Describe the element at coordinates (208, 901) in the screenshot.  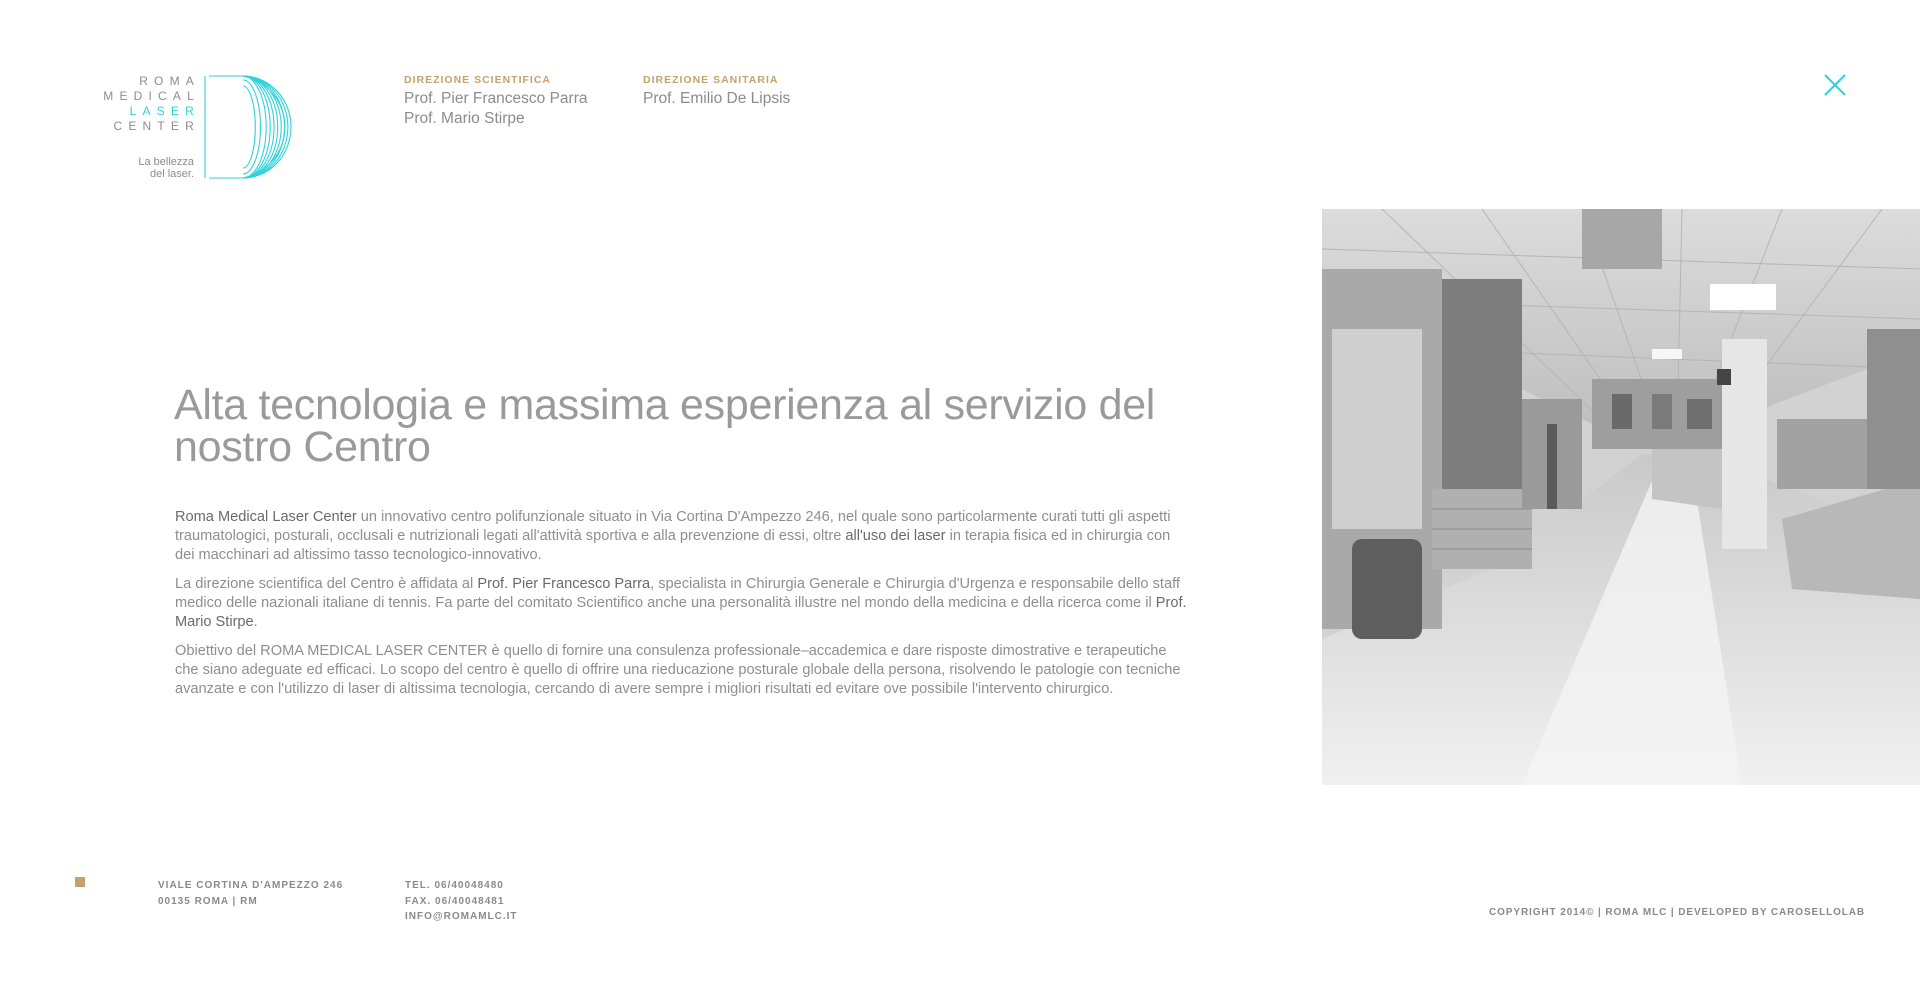
I see `footer-address-line-2: 00135 ROMA | RM` at that location.